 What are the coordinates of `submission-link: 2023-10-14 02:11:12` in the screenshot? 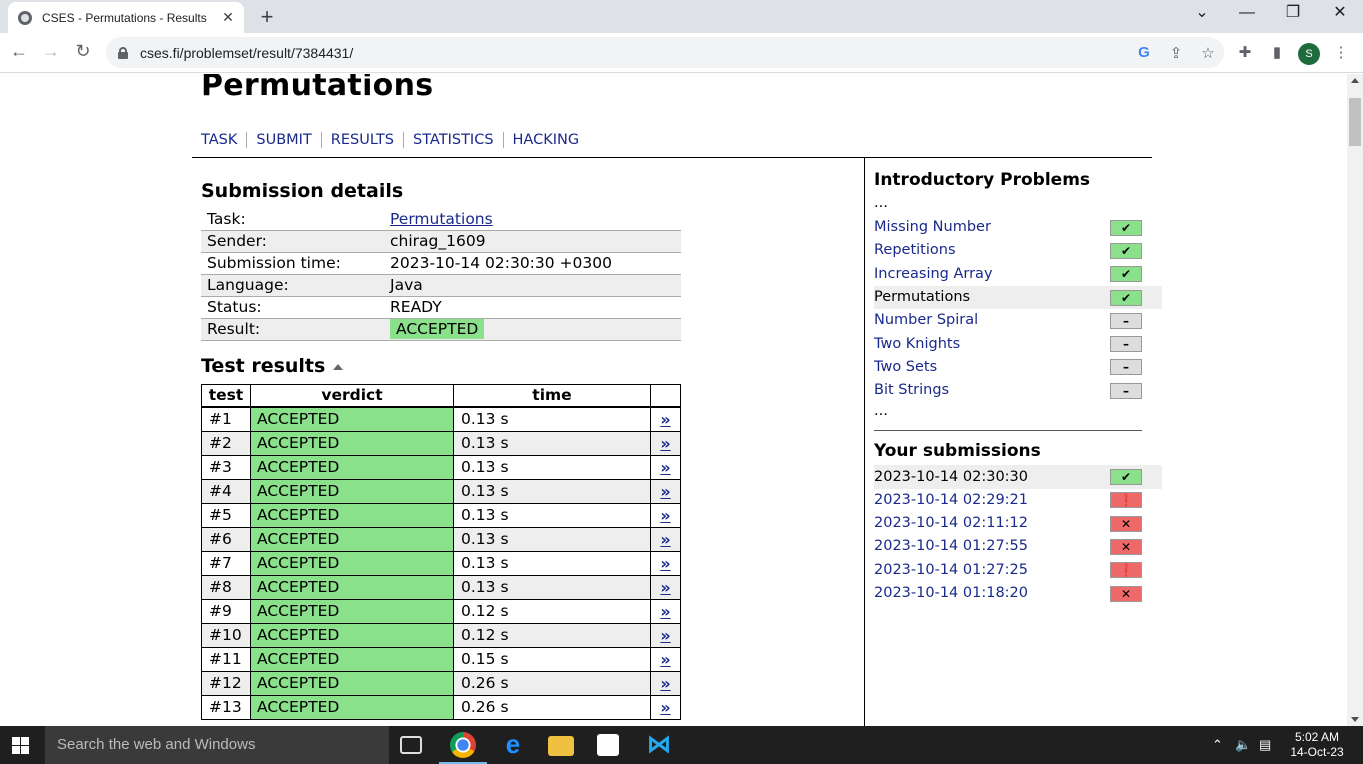 It's located at (951, 523).